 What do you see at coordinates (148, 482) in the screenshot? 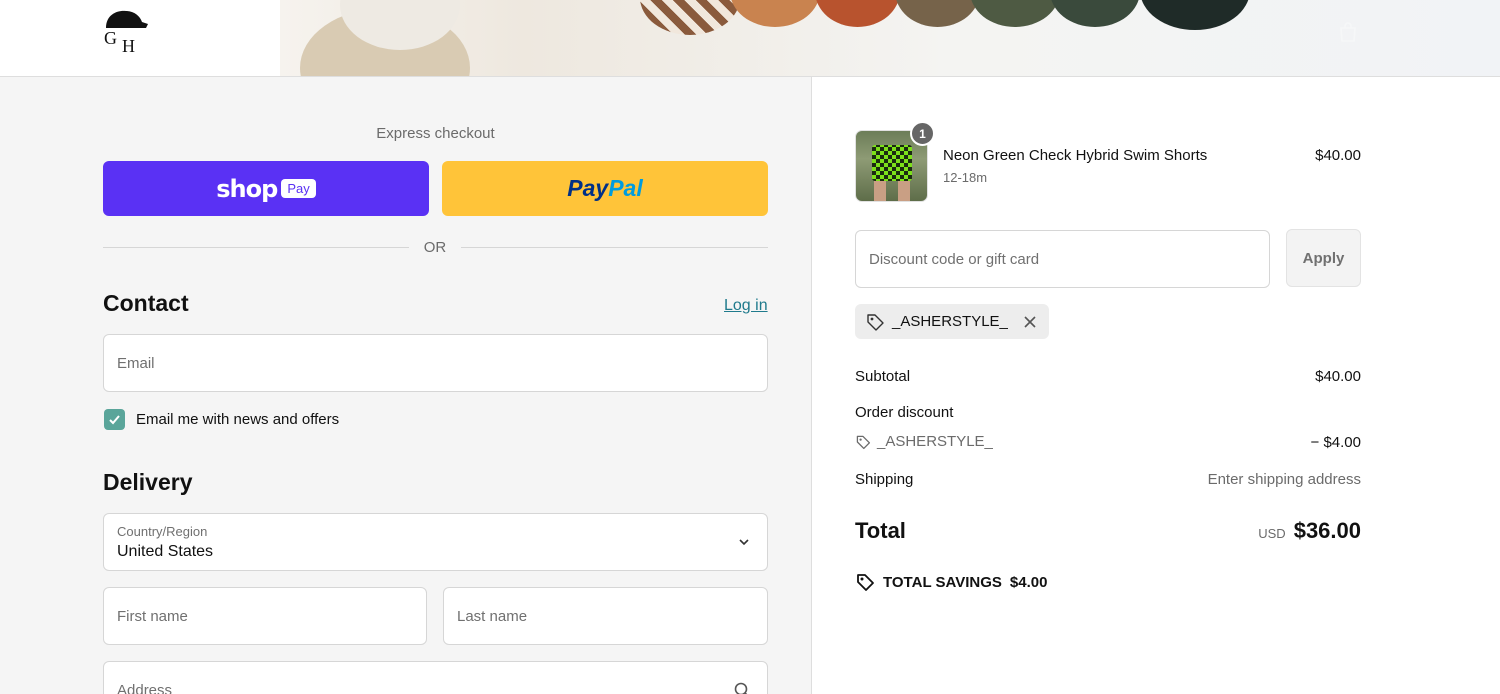
I see `delivery-title: Delivery` at bounding box center [148, 482].